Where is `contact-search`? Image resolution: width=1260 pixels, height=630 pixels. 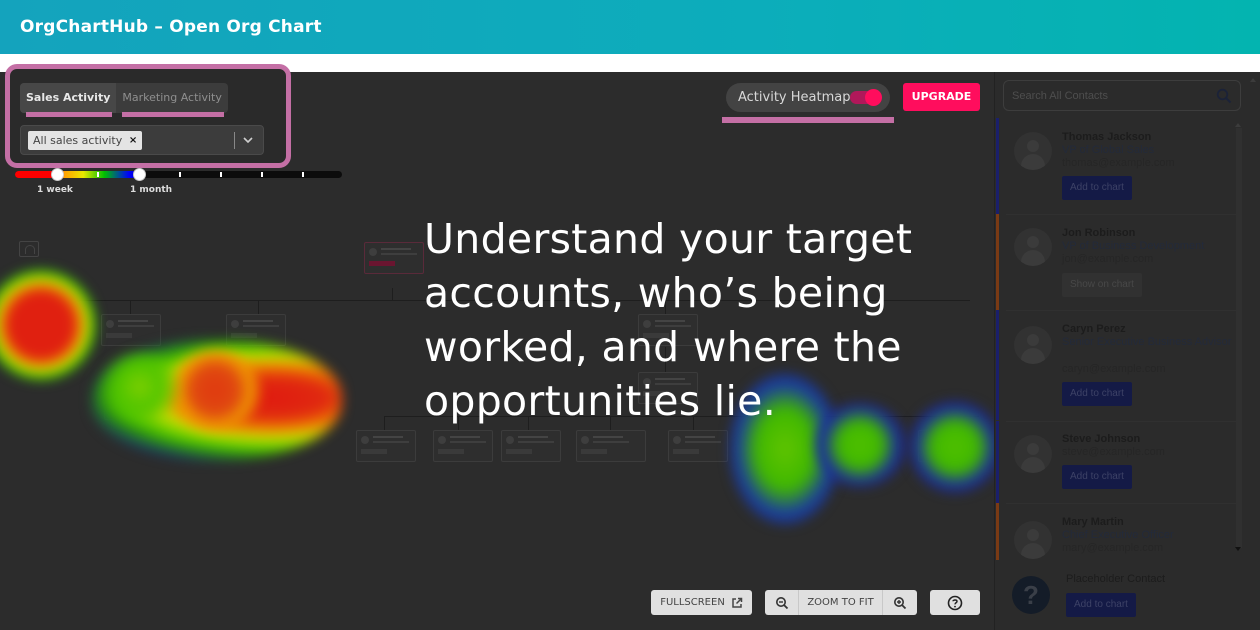 contact-search is located at coordinates (1122, 95).